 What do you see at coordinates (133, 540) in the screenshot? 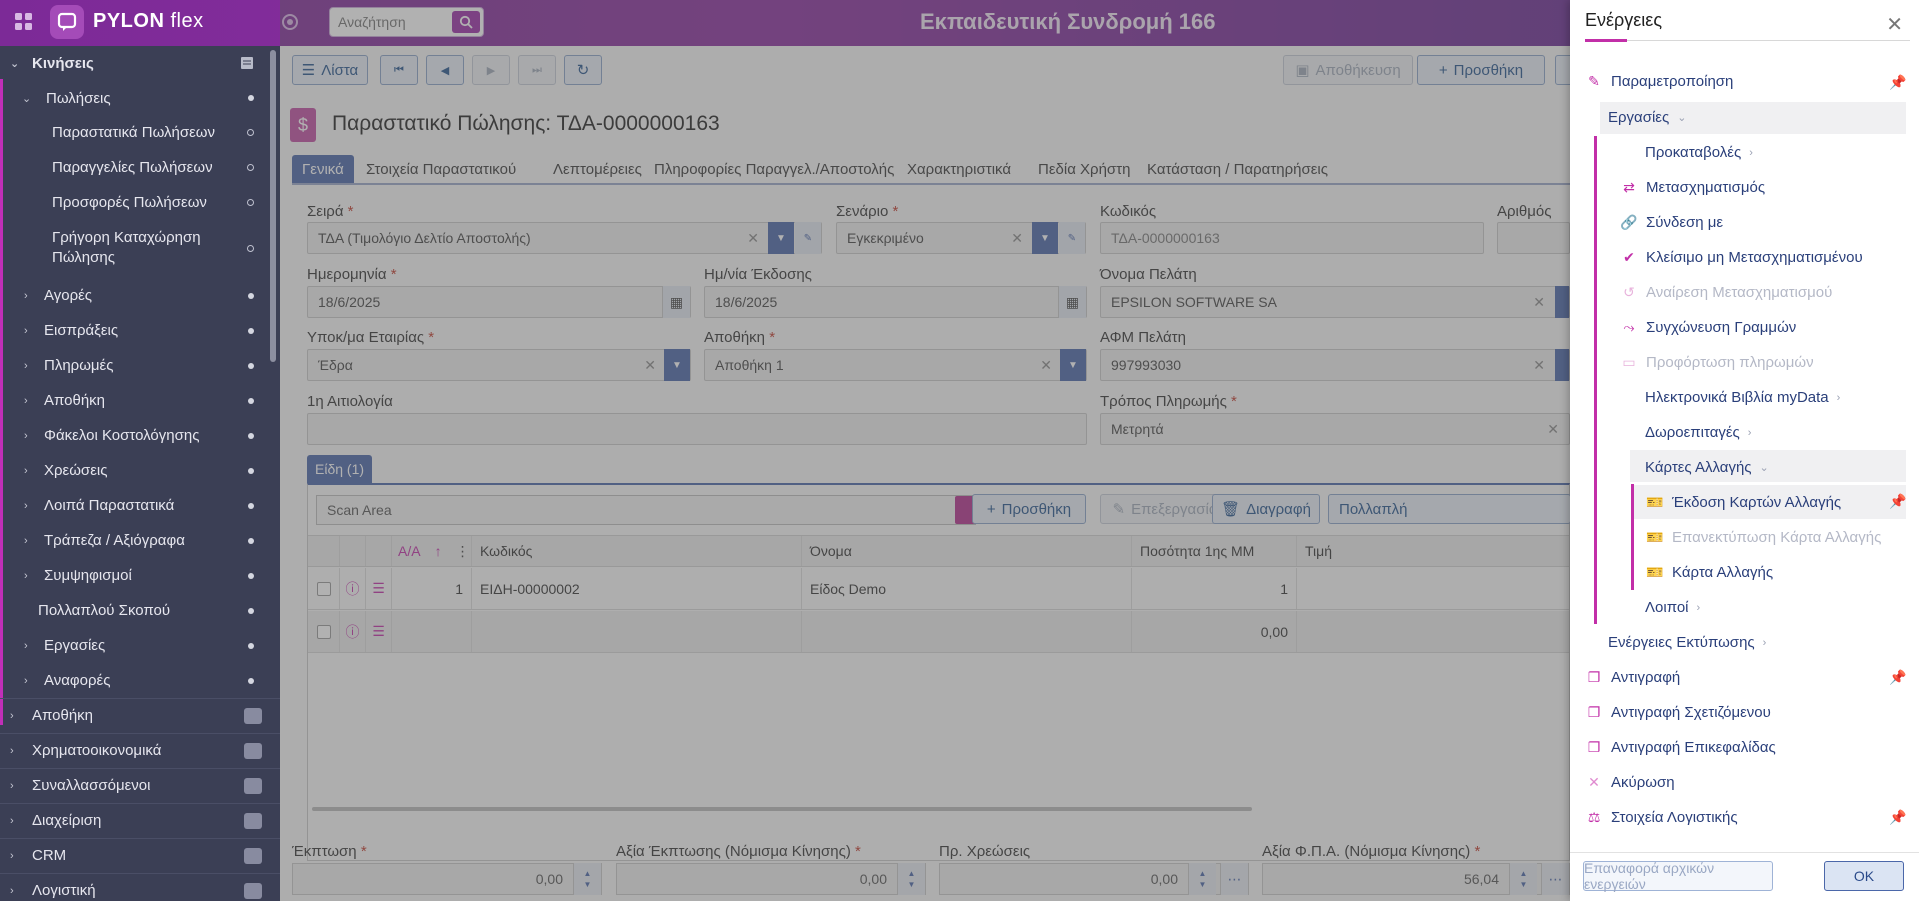
I see `sidebar-item-trapeza: › Τράπεζα / Αξιόγραφα` at bounding box center [133, 540].